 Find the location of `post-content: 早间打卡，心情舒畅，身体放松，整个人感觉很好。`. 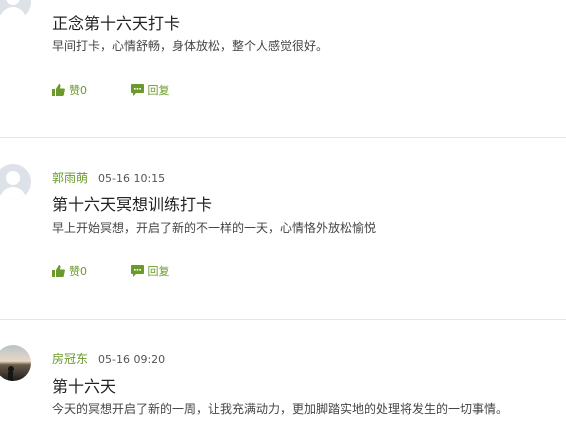

post-content: 早间打卡，心情舒畅，身体放松，整个人感觉很好。 is located at coordinates (190, 46).